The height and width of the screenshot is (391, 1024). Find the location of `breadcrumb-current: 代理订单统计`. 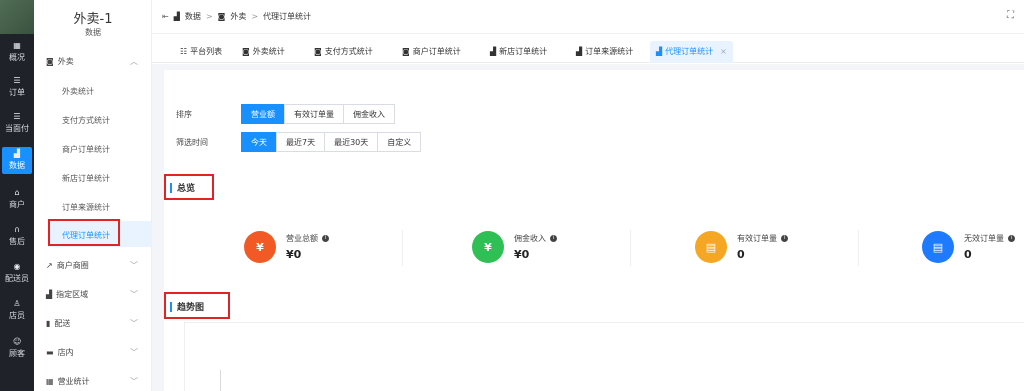

breadcrumb-current: 代理订单统计 is located at coordinates (287, 16).